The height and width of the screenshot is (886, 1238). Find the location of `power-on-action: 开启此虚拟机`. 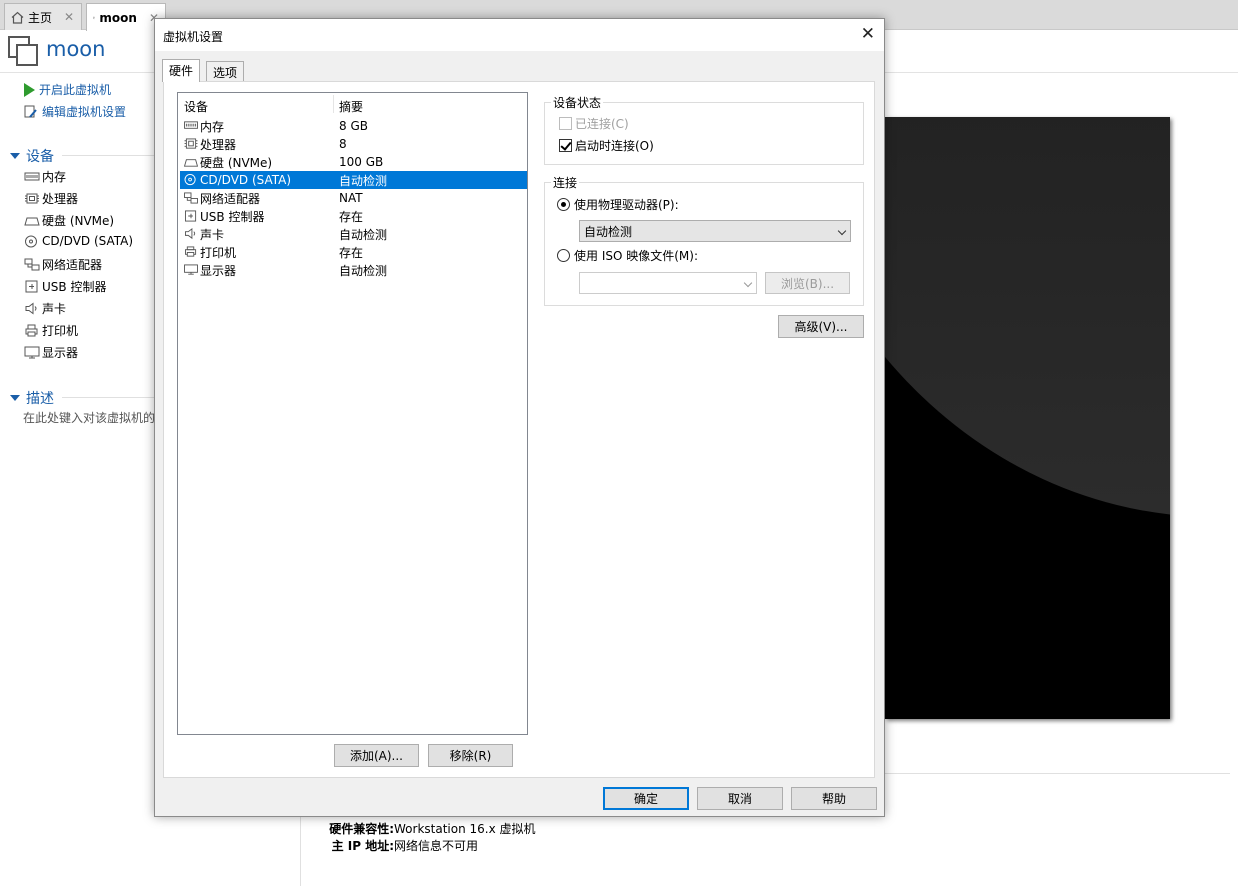

power-on-action: 开启此虚拟机 is located at coordinates (67, 89).